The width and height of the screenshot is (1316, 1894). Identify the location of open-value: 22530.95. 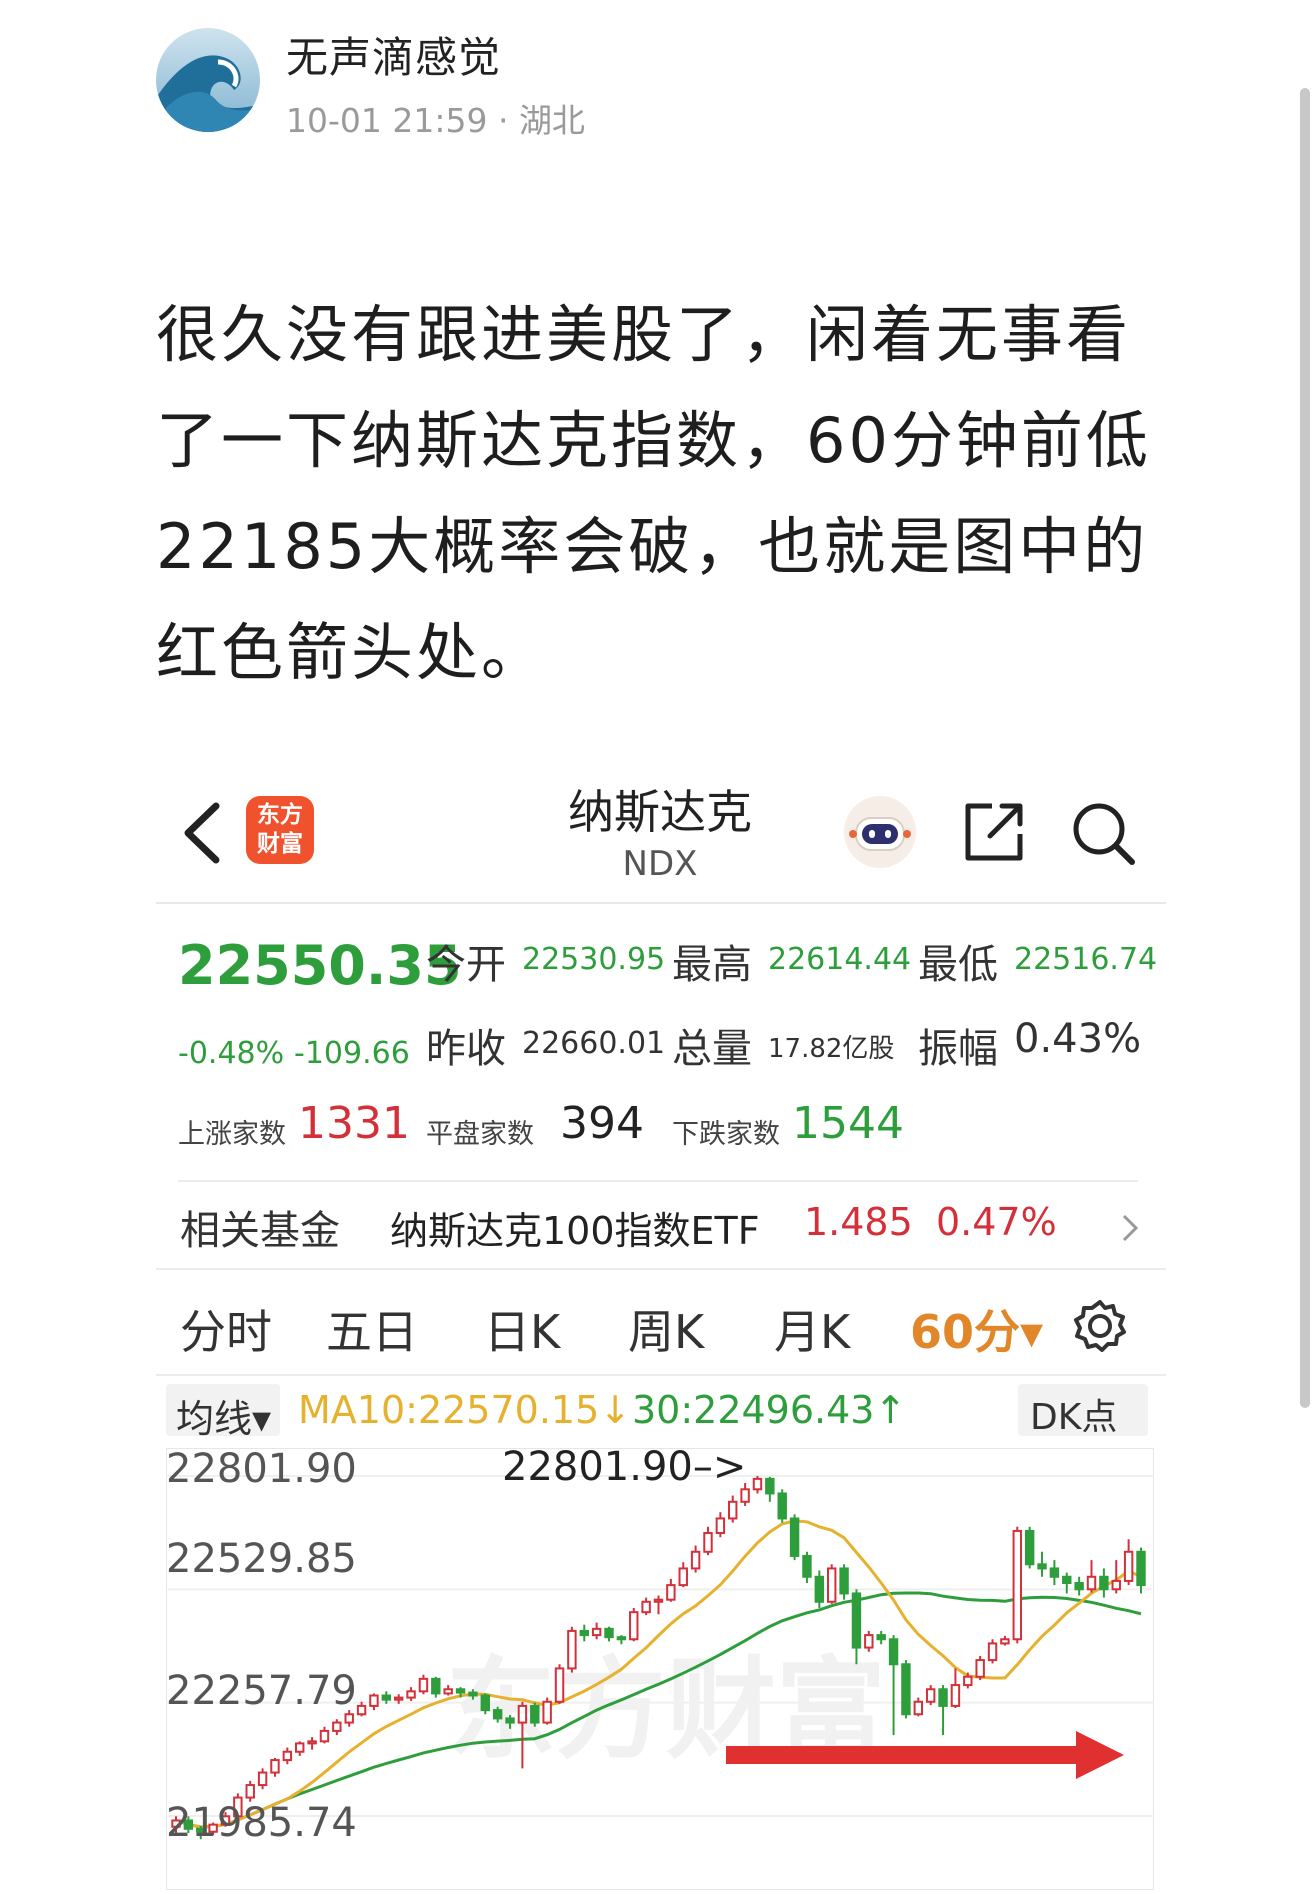
(594, 959).